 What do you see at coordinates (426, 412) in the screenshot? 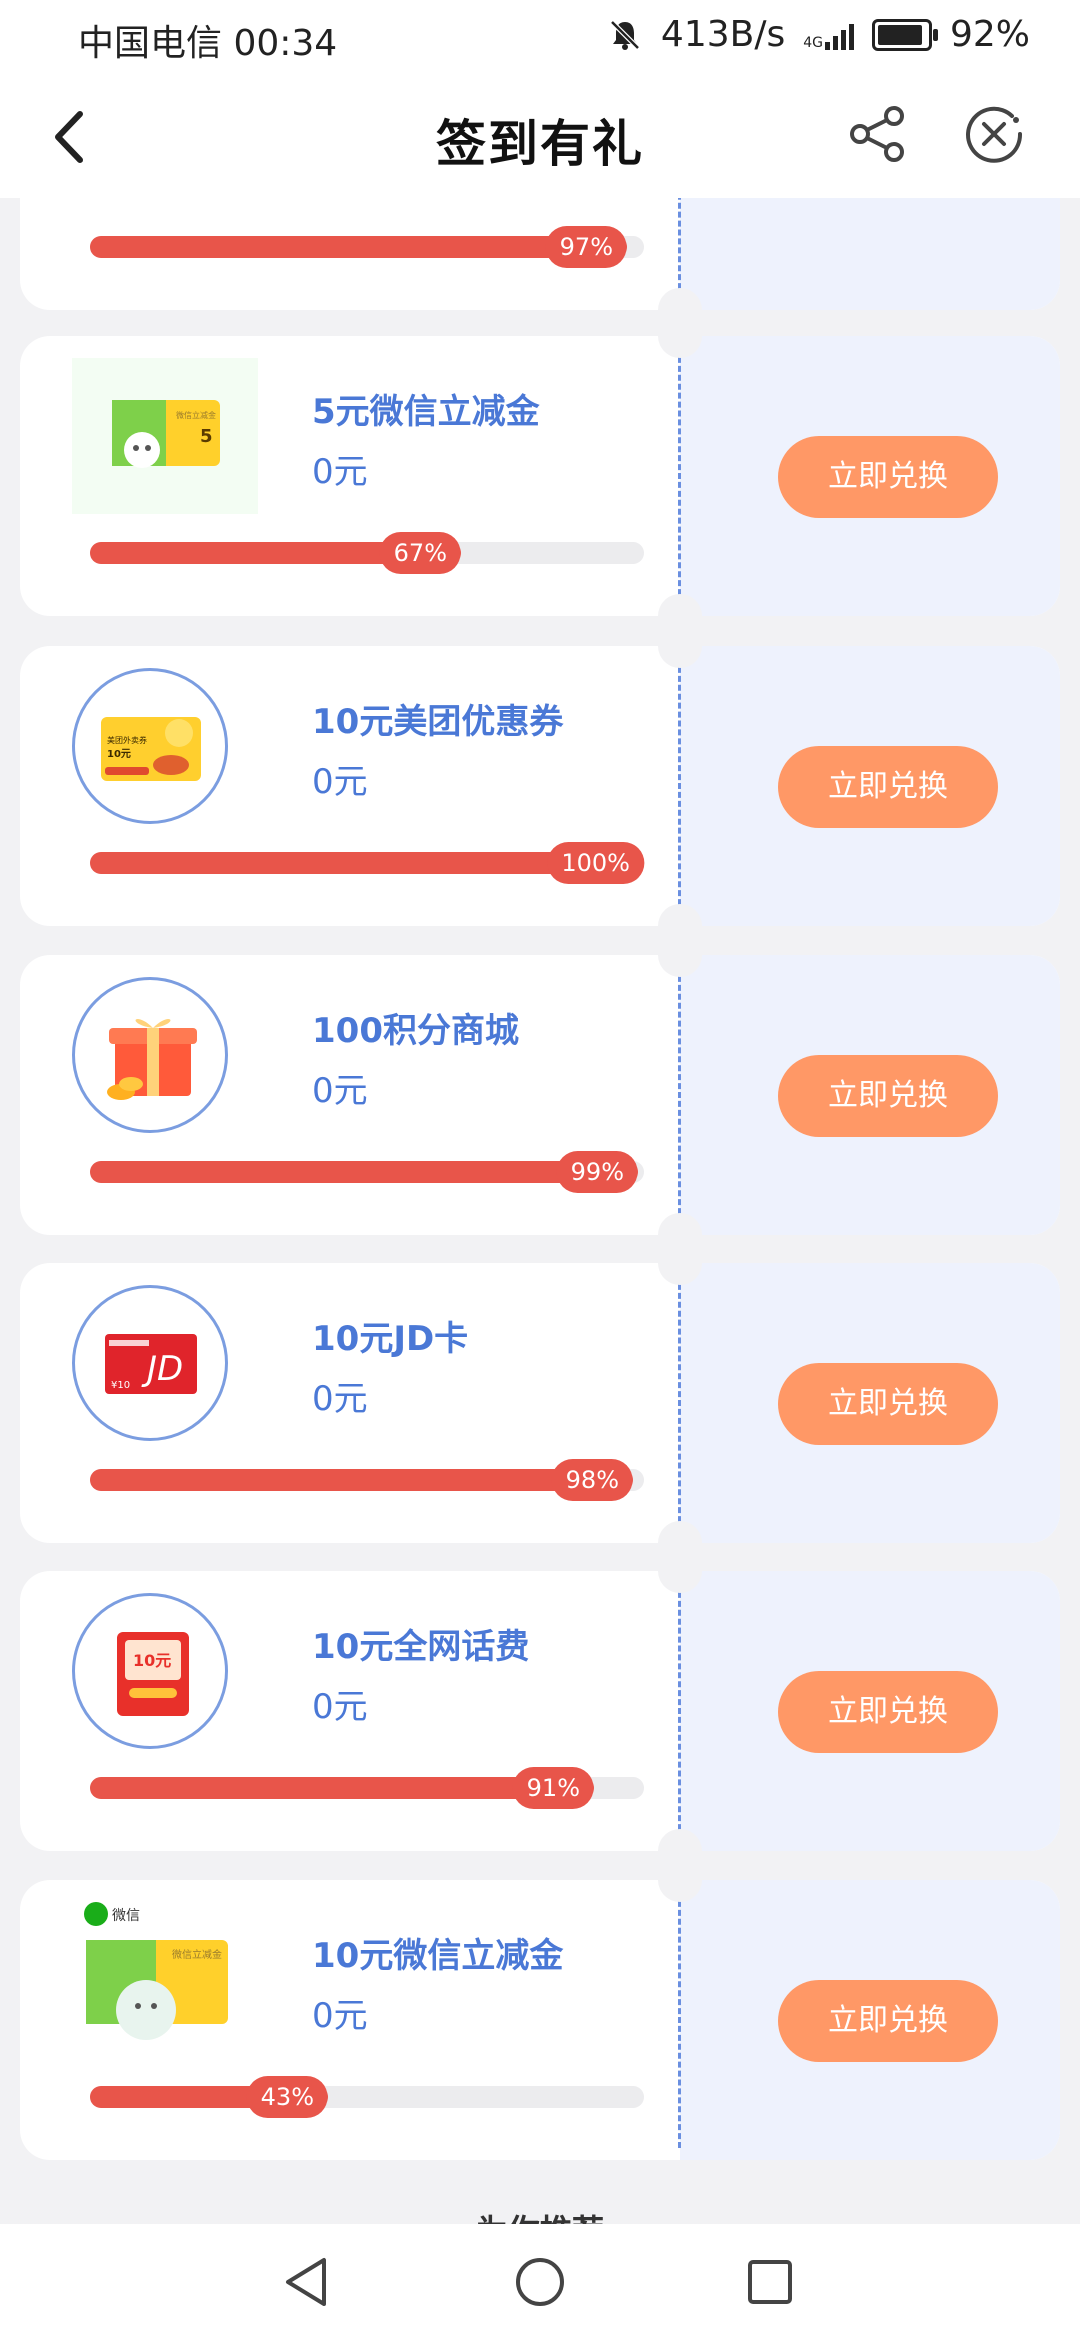
I see `reward-name: 5元微信立减金` at bounding box center [426, 412].